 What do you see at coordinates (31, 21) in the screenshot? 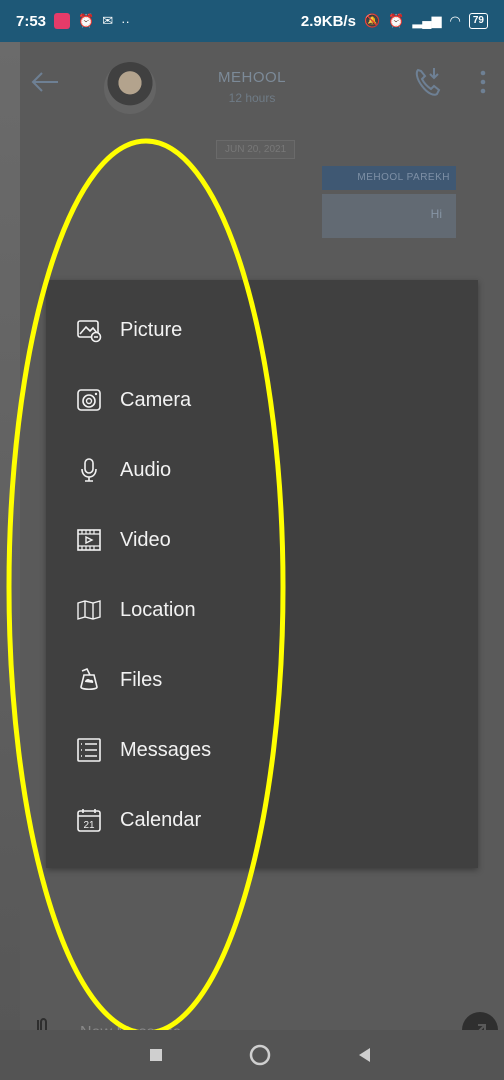
I see `status-time: 7:53` at bounding box center [31, 21].